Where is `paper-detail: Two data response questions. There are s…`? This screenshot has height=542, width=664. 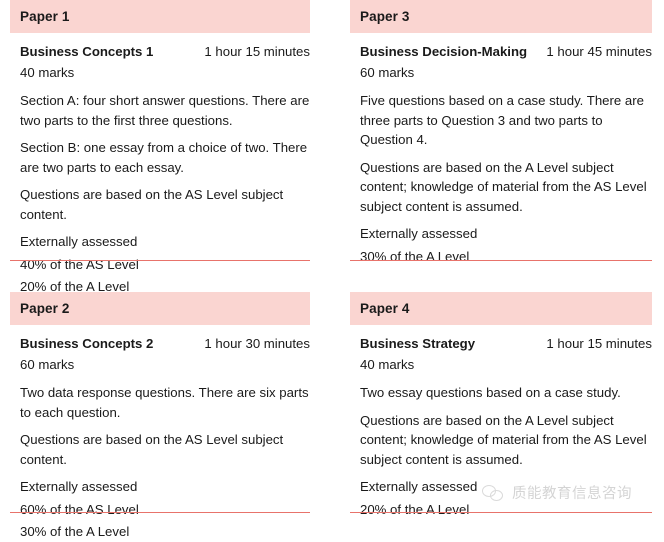
paper-detail: Two data response questions. There are s… is located at coordinates (164, 402).